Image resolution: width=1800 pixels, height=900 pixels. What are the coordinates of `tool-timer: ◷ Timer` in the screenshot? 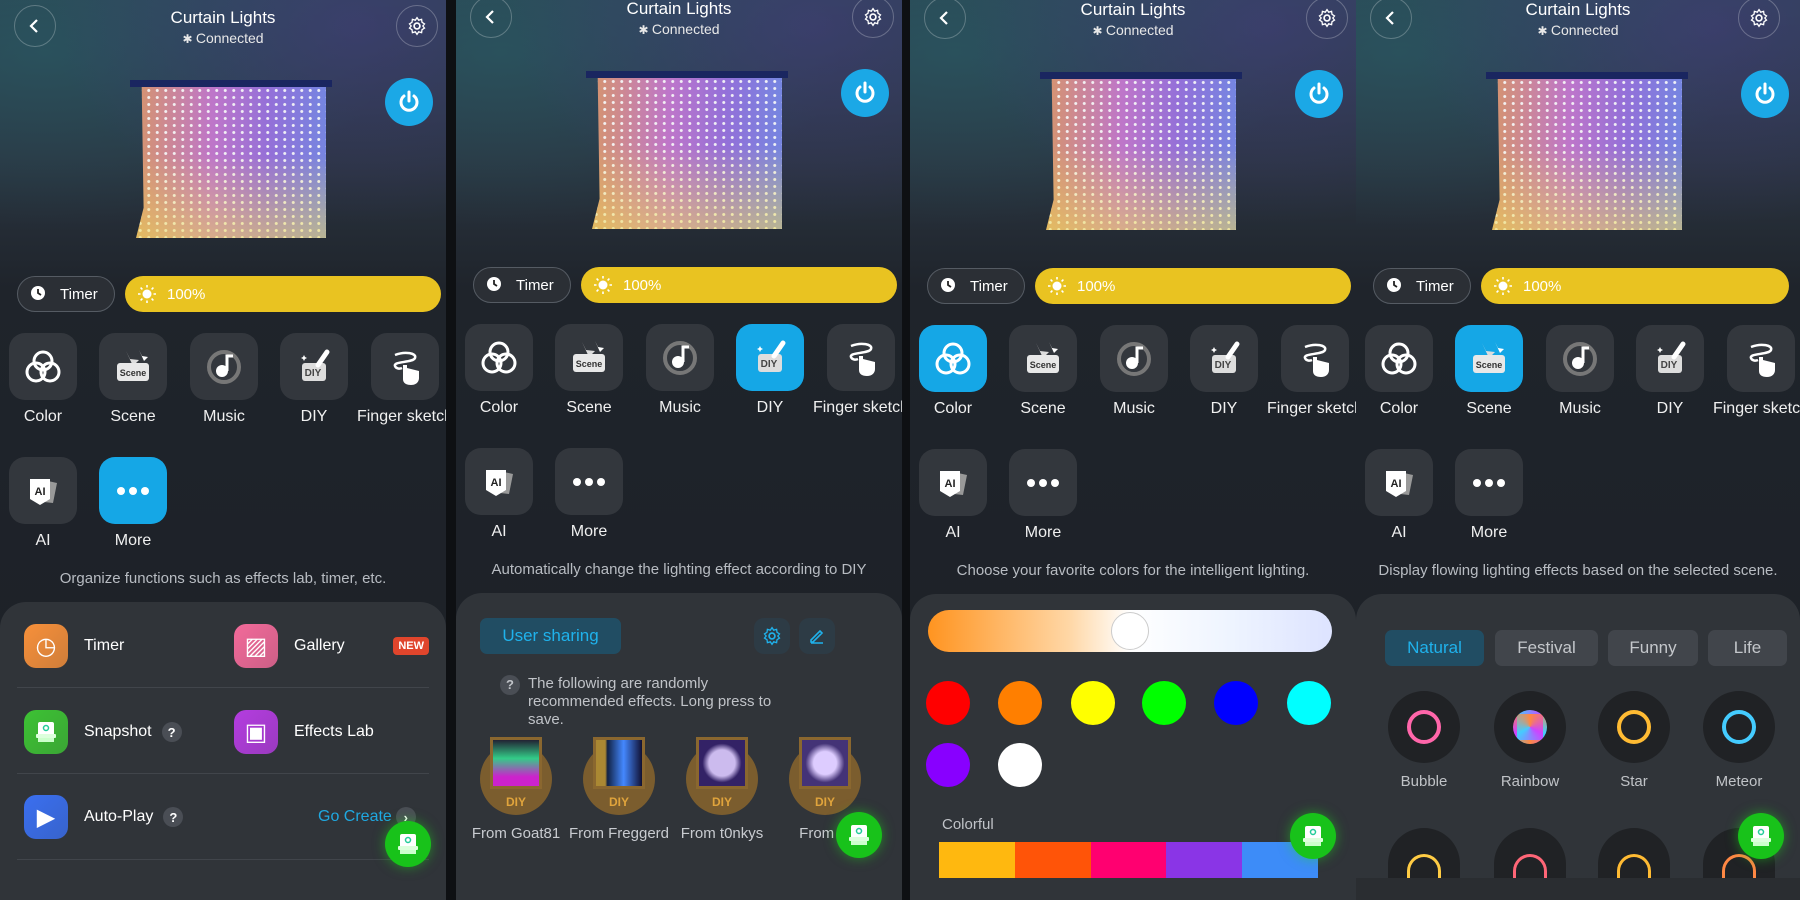 It's located at (74, 646).